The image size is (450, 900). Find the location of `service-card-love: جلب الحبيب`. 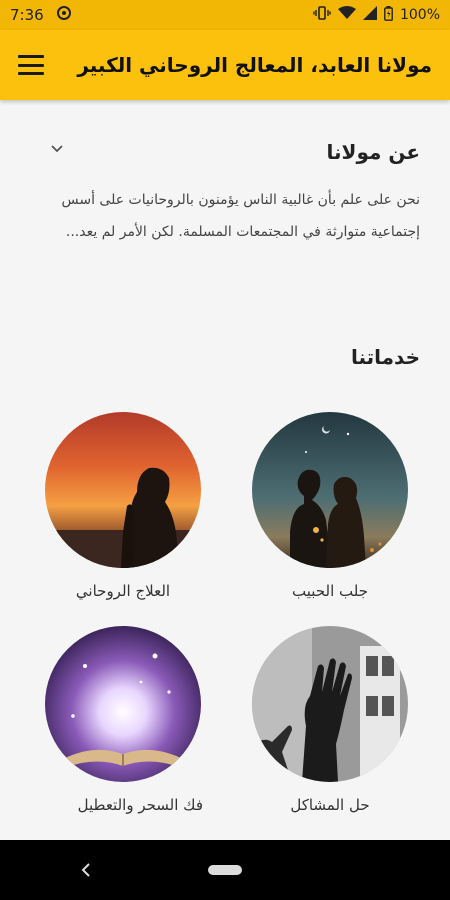

service-card-love: جلب الحبيب is located at coordinates (330, 506).